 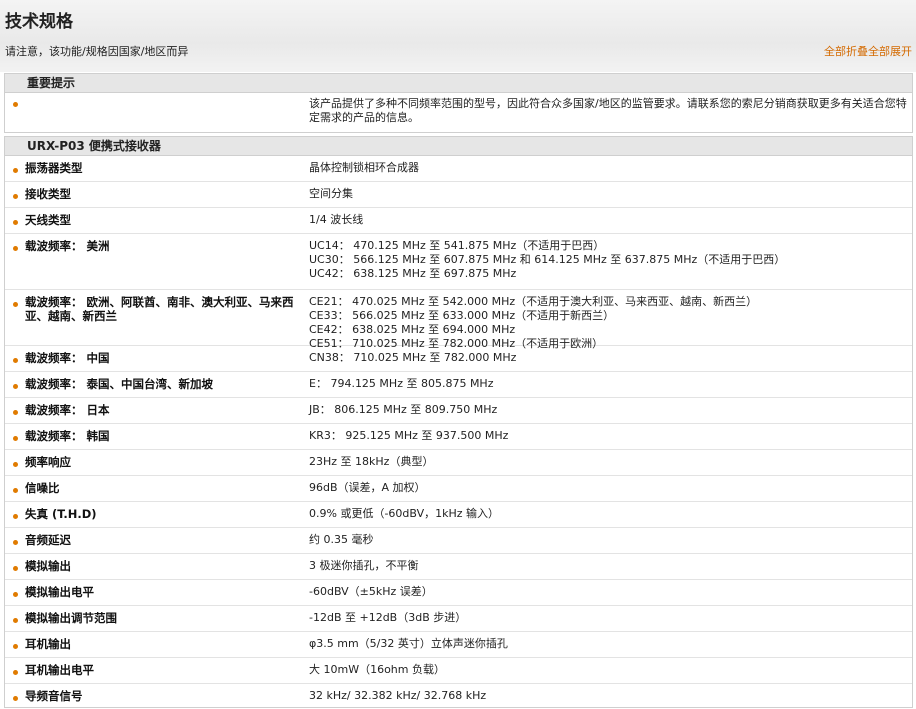 I want to click on spec-label: 失真 (T.H.D), so click(x=61, y=514).